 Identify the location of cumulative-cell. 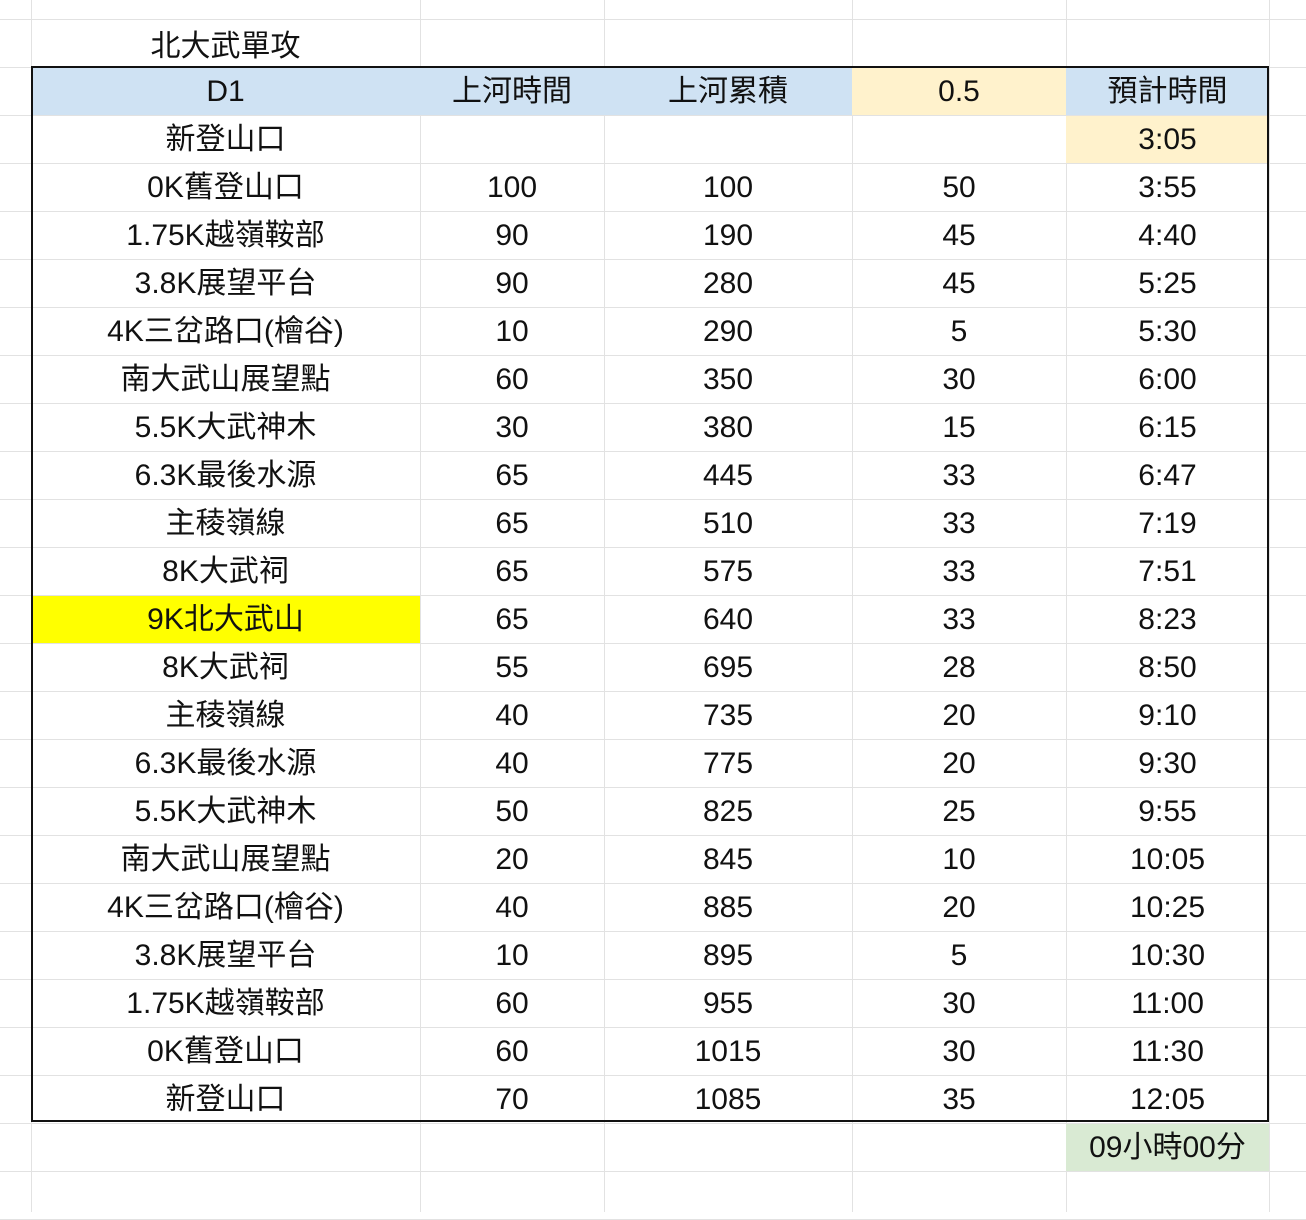
(728, 139).